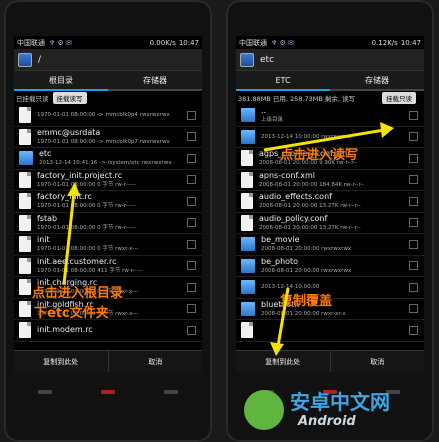 This screenshot has height=442, width=439. What do you see at coordinates (287, 175) in the screenshot?
I see `item-name: apns-conf.xml` at bounding box center [287, 175].